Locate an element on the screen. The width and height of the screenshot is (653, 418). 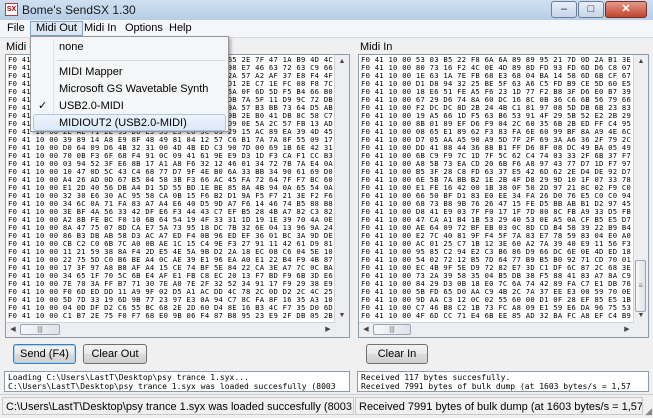
clear-out-button: Clear Out is located at coordinates (115, 354).